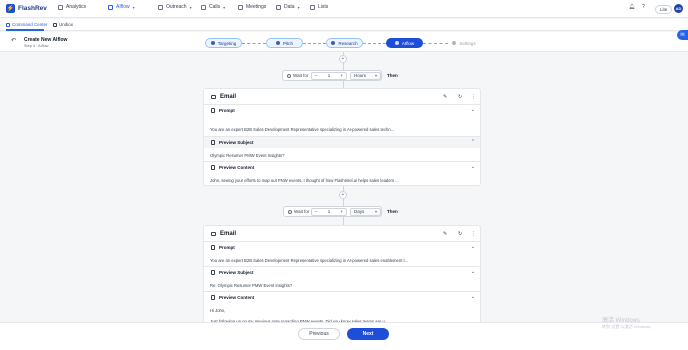  I want to click on page-title: Create New AIflow, so click(46, 40).